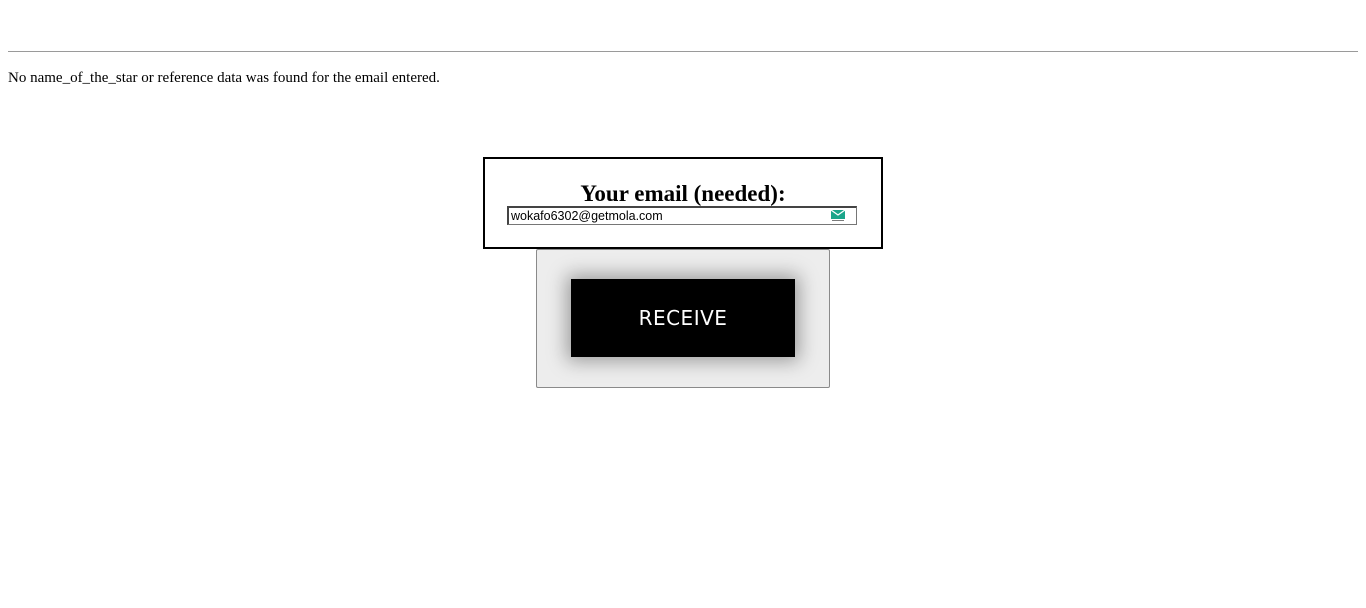  What do you see at coordinates (683, 51) in the screenshot?
I see `top-divider` at bounding box center [683, 51].